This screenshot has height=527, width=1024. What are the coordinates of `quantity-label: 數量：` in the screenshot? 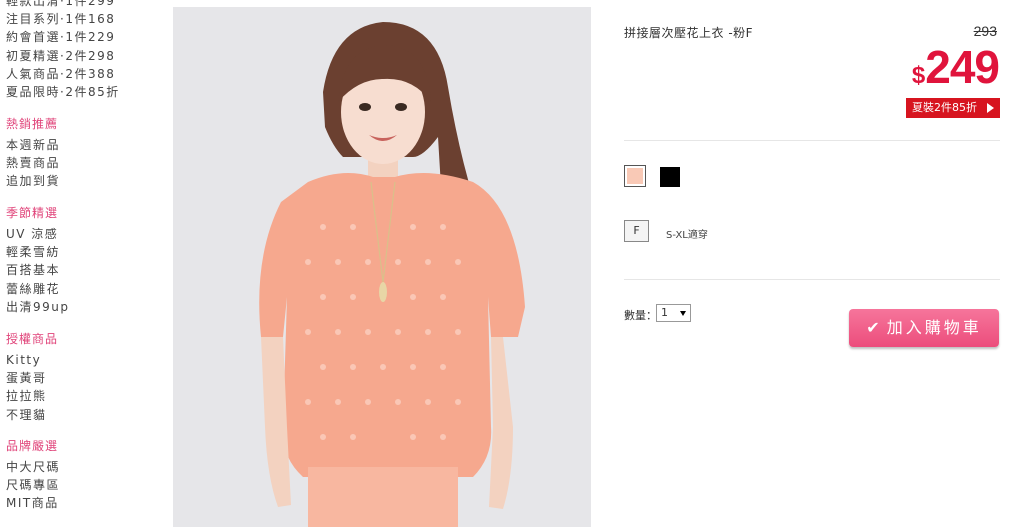 It's located at (640, 315).